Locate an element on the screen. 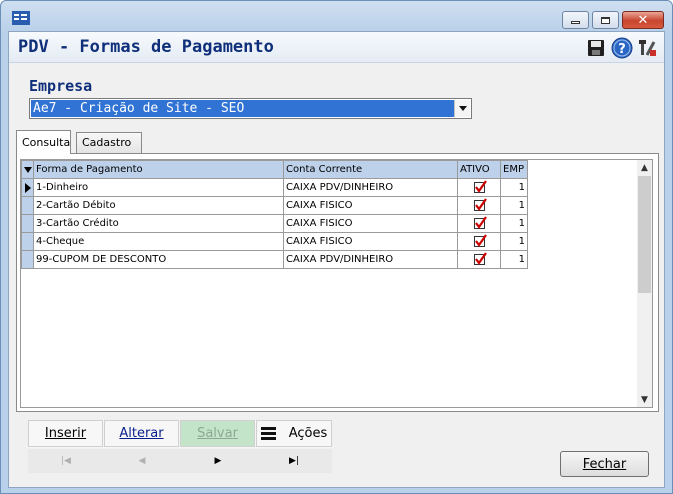 The width and height of the screenshot is (673, 494). help-icon: ? is located at coordinates (622, 48).